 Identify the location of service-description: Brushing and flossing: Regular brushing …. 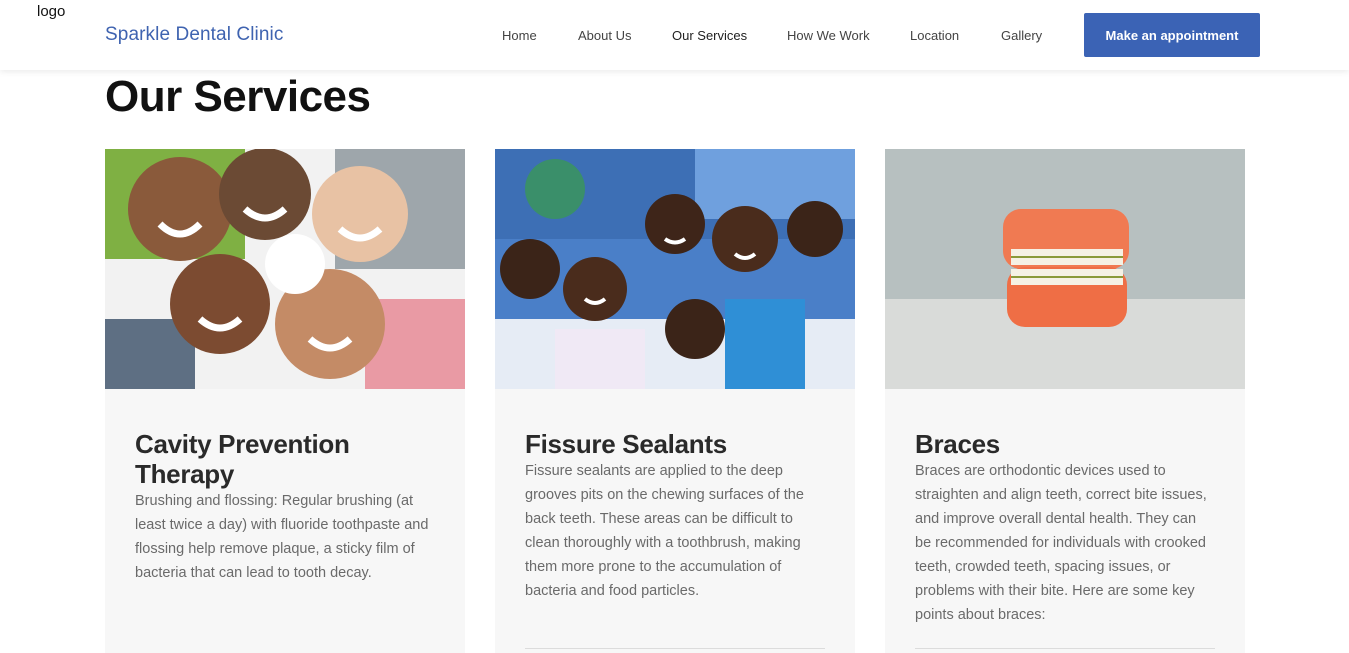
(282, 537).